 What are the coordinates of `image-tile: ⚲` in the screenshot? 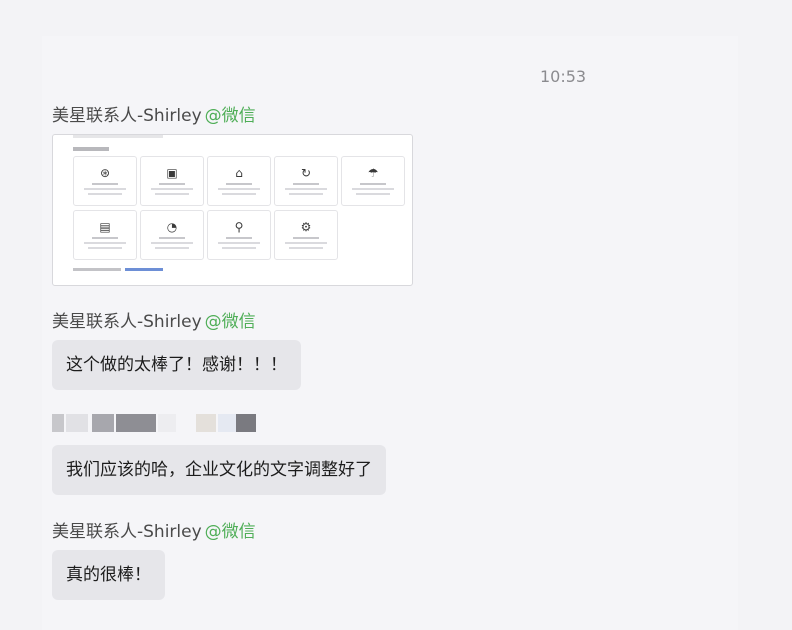 It's located at (239, 235).